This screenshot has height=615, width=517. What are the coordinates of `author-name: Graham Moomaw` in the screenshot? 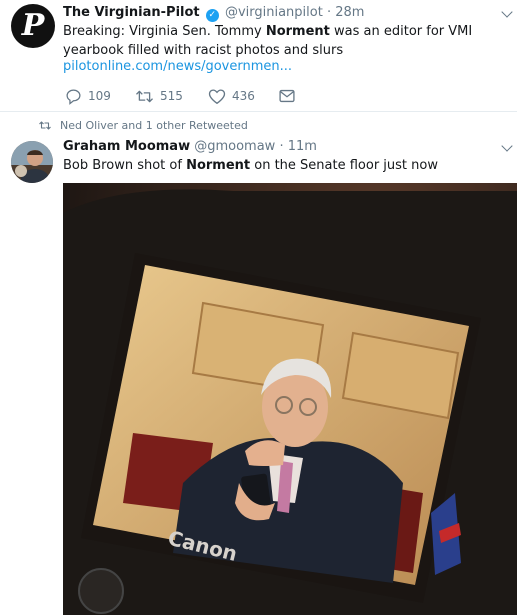 It's located at (126, 146).